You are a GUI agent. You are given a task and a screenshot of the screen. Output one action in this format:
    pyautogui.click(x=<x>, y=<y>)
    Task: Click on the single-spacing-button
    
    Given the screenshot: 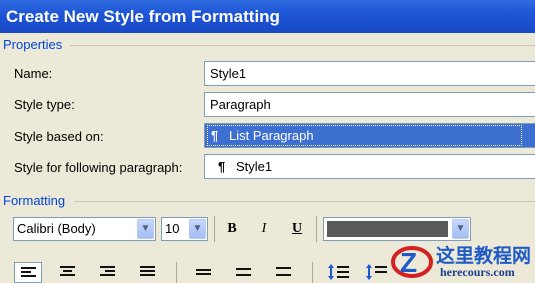 What is the action you would take?
    pyautogui.click(x=204, y=272)
    